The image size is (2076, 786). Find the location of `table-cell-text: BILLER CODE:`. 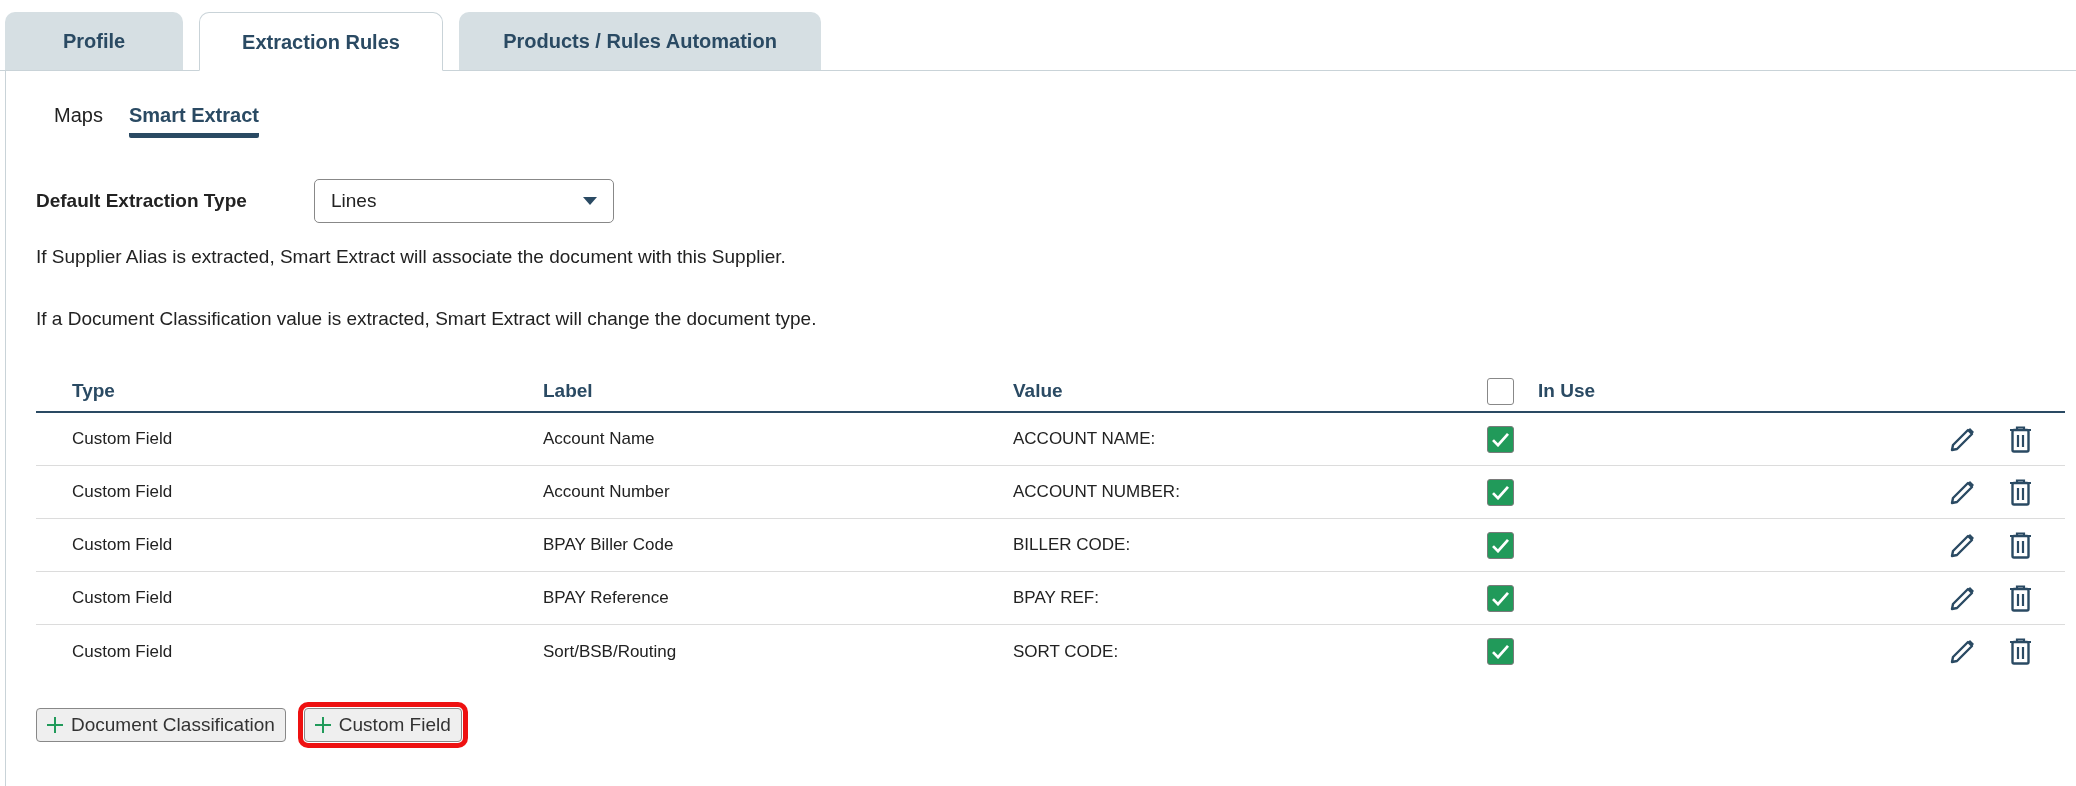

table-cell-text: BILLER CODE: is located at coordinates (1072, 545).